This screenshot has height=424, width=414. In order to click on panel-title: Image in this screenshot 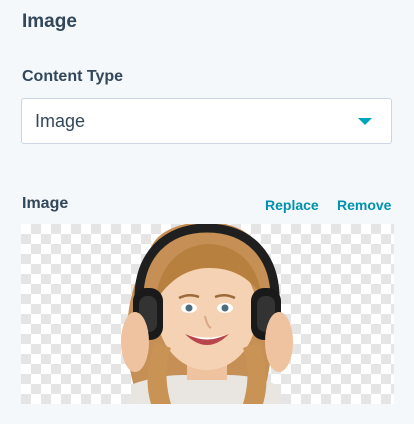, I will do `click(49, 21)`.